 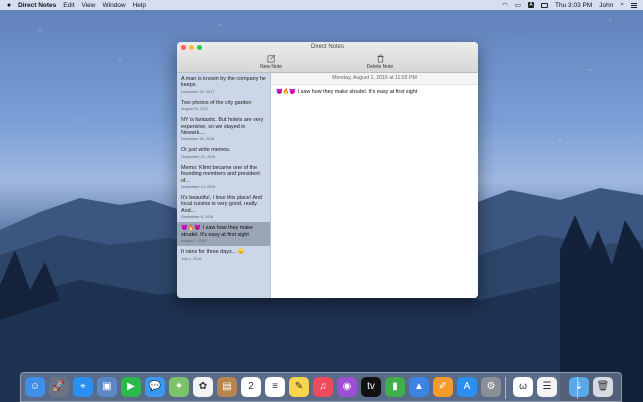 I want to click on menu-window: Window, so click(x=113, y=5).